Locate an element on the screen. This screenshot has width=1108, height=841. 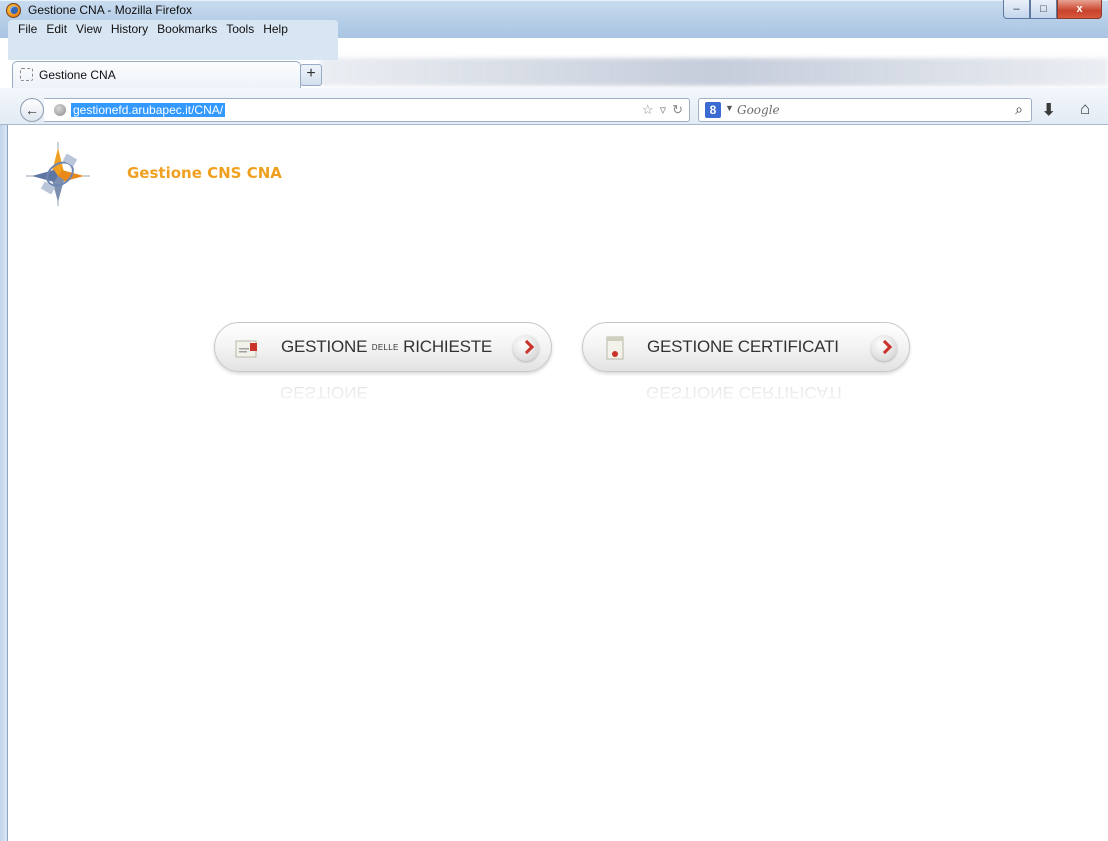
url-bar: gestionefd.arubapec.it/CNA/ ☆ ▿ ↻ is located at coordinates (367, 110).